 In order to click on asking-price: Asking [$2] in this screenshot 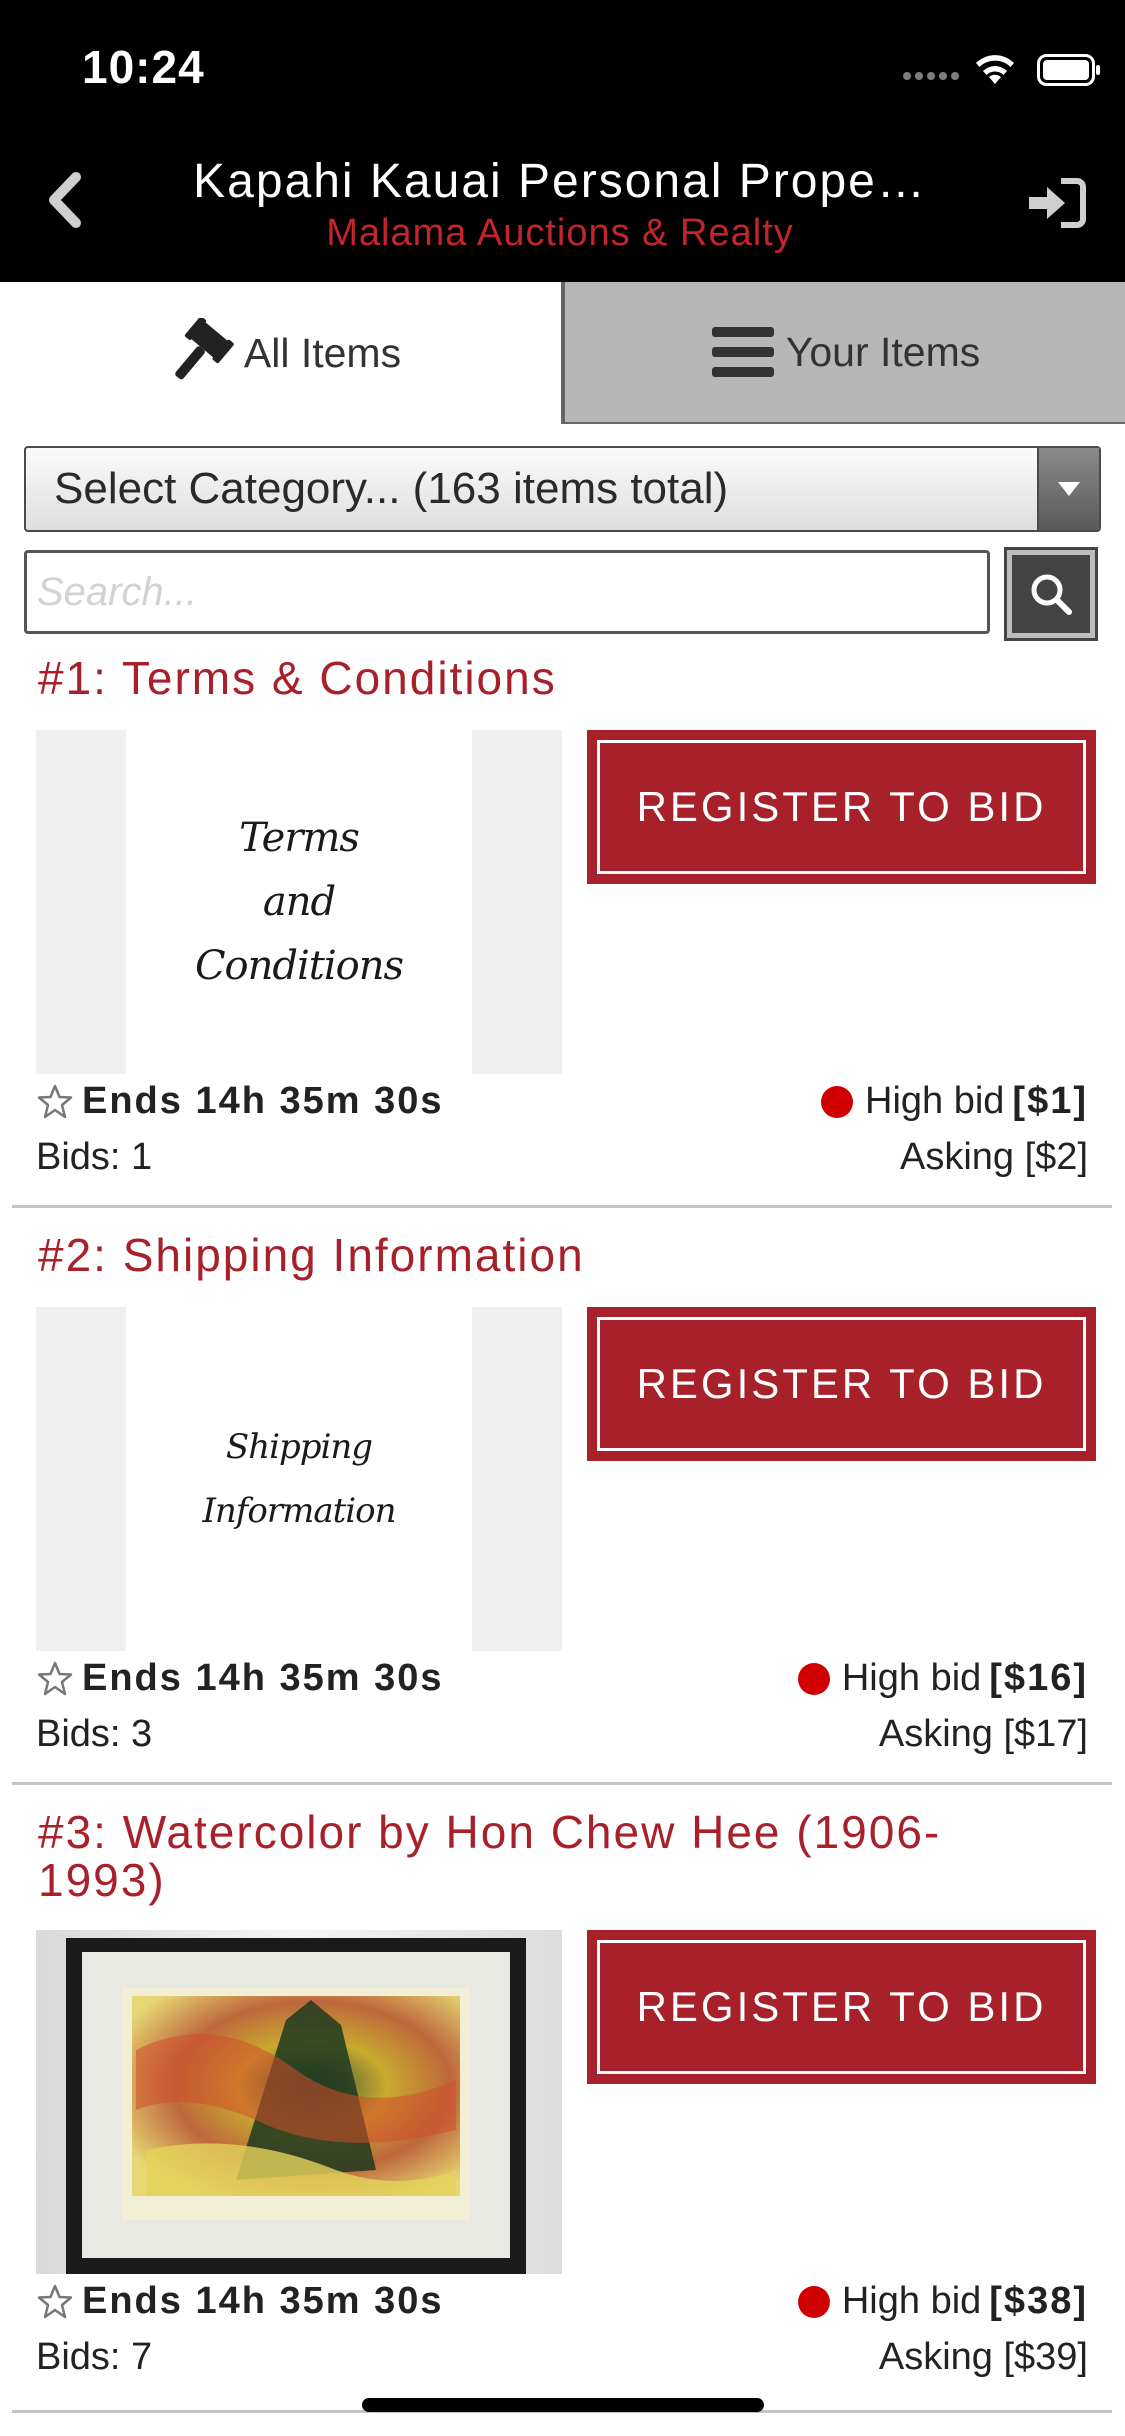, I will do `click(994, 1157)`.